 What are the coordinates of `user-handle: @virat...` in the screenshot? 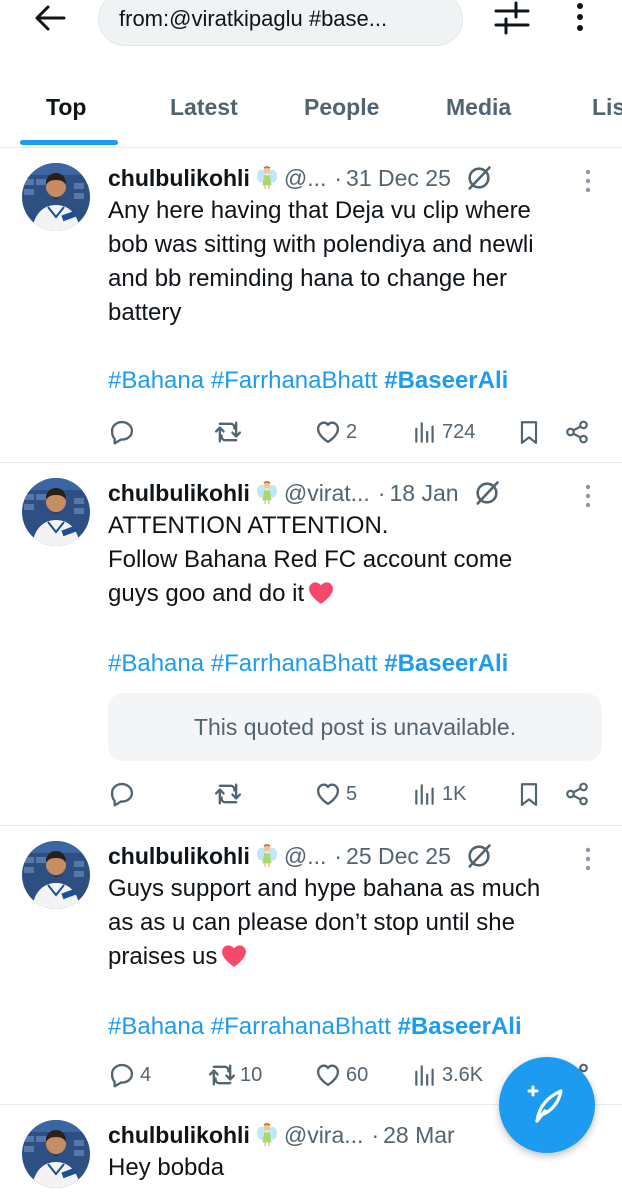 It's located at (327, 493).